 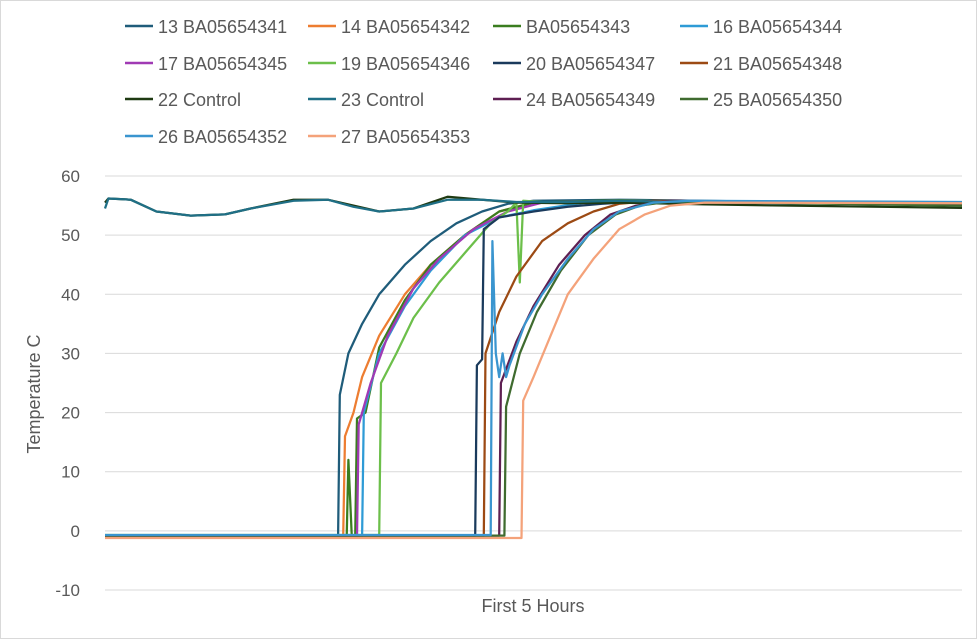 I want to click on legend-item: 23 Control, so click(x=366, y=100).